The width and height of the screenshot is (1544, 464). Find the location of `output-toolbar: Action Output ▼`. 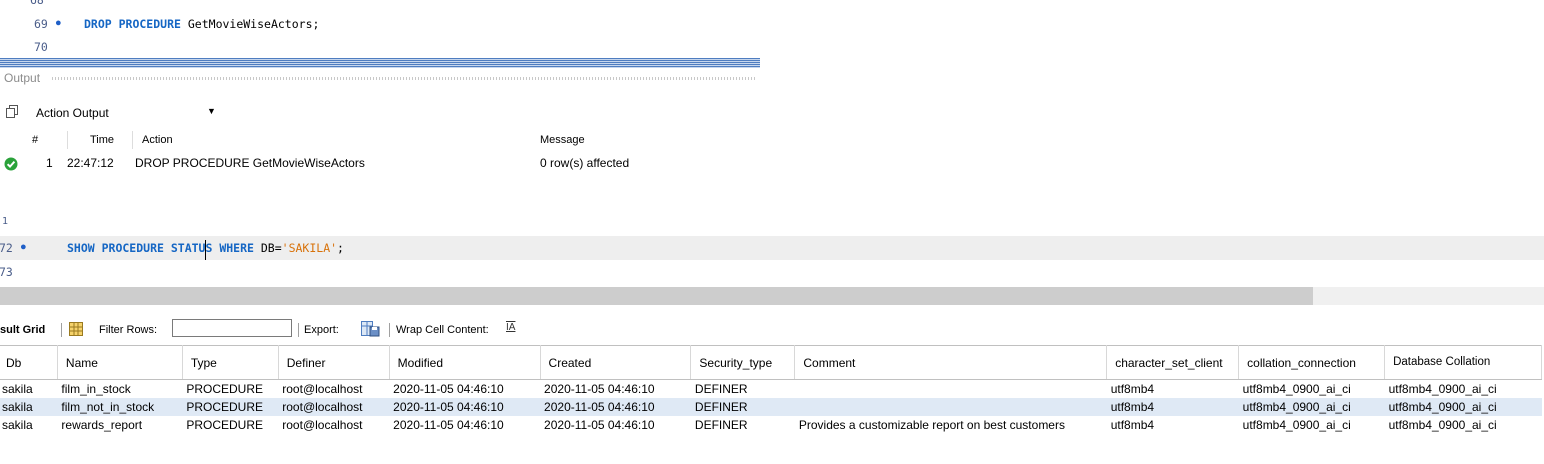

output-toolbar: Action Output ▼ is located at coordinates (380, 113).